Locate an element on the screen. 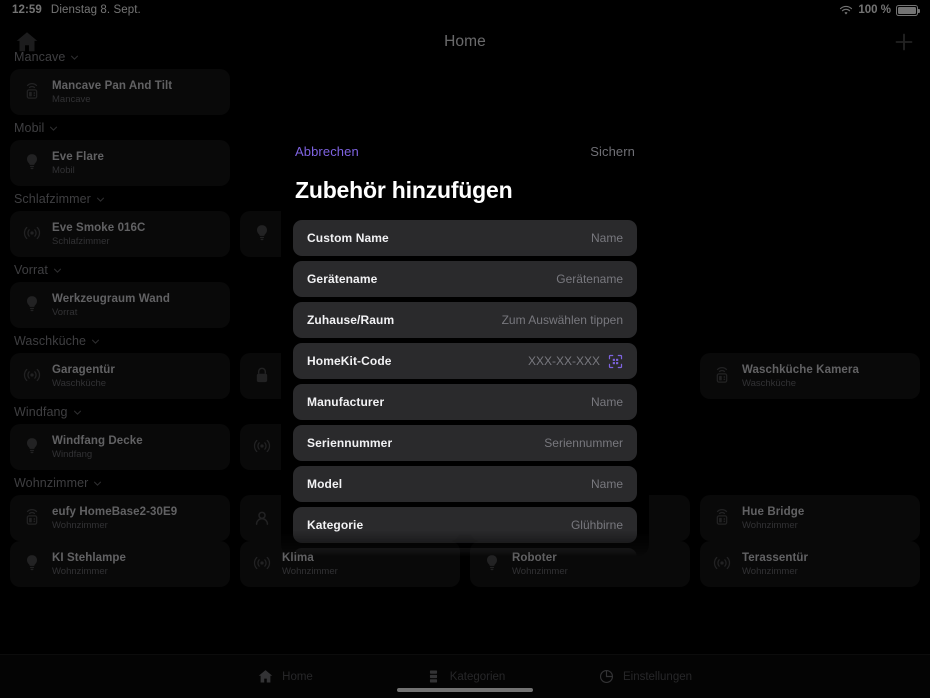 The height and width of the screenshot is (698, 930). field-label: Zuhause/Raum is located at coordinates (351, 320).